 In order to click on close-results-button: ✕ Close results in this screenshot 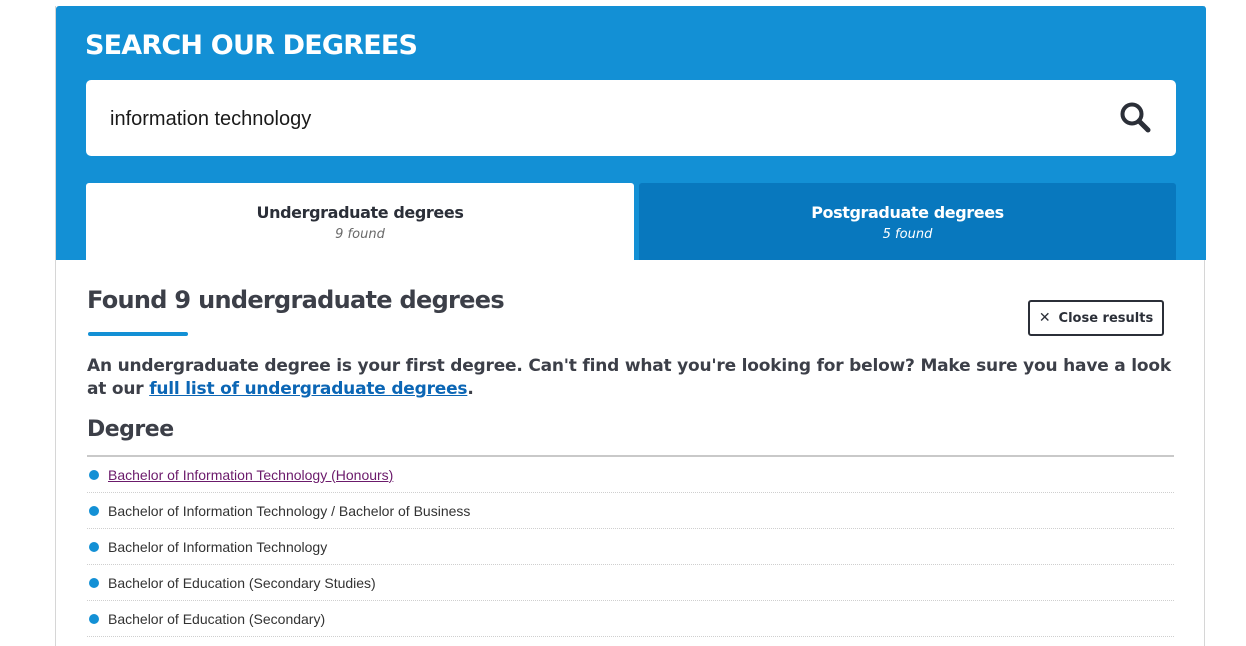, I will do `click(1096, 318)`.